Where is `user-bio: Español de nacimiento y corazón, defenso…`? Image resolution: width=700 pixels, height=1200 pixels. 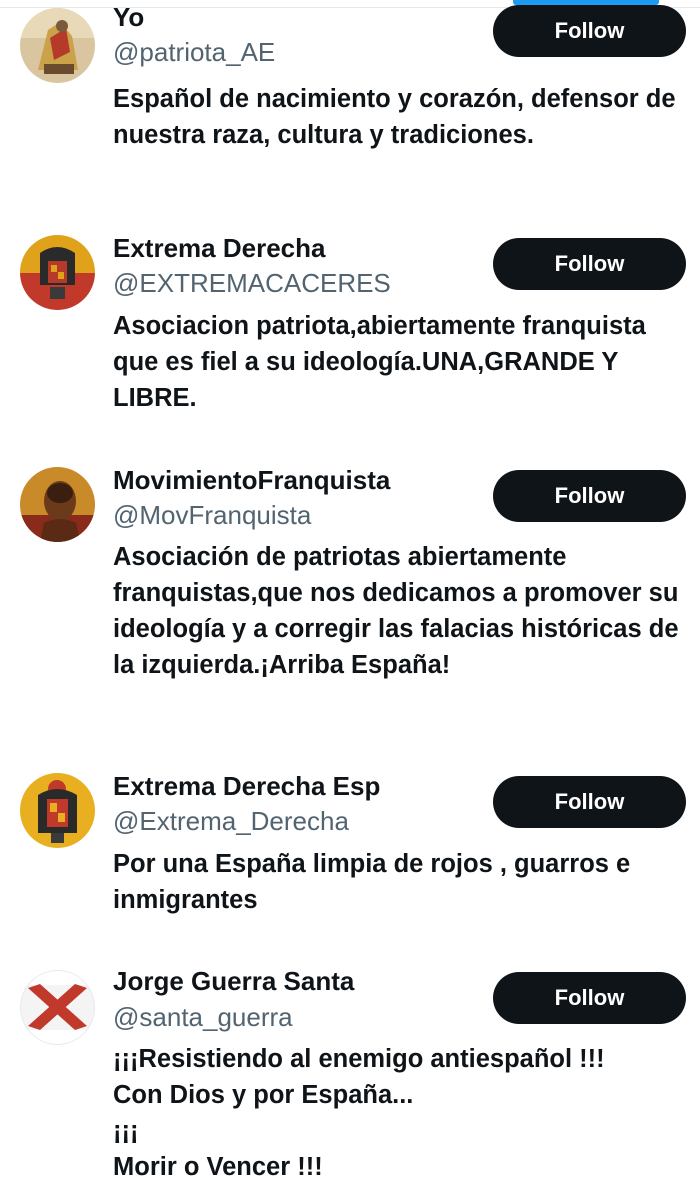
user-bio: Español de nacimiento y corazón, defenso… is located at coordinates (394, 117).